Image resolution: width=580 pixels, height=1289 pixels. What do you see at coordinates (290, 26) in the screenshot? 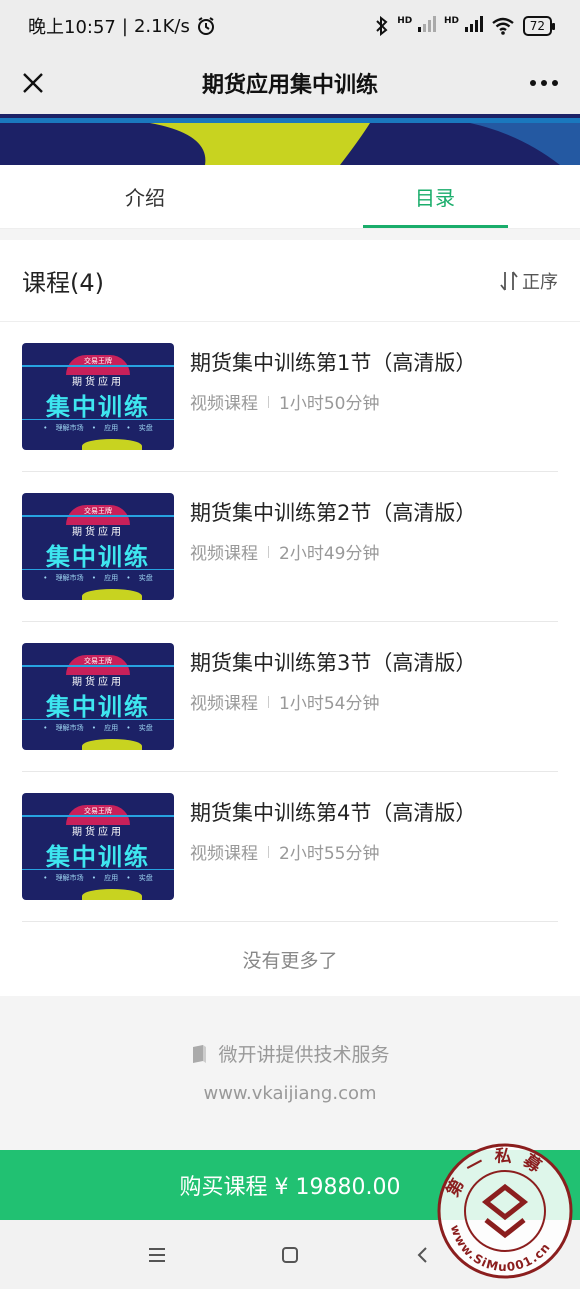
I see `status-bar: 晚上10:57 | 2.1K/s HD HD 72` at bounding box center [290, 26].